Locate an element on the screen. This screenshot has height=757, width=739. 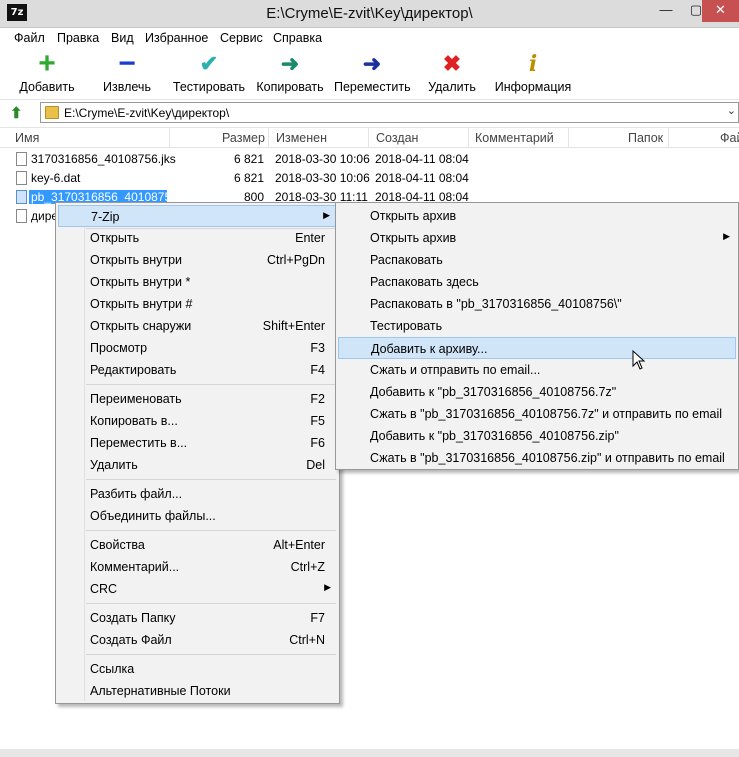
menu-item-label: Открыть is located at coordinates (115, 238).